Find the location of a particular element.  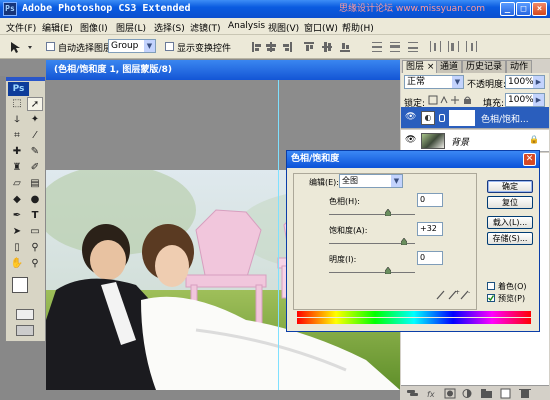

show-transform-checkbox is located at coordinates (169, 46).